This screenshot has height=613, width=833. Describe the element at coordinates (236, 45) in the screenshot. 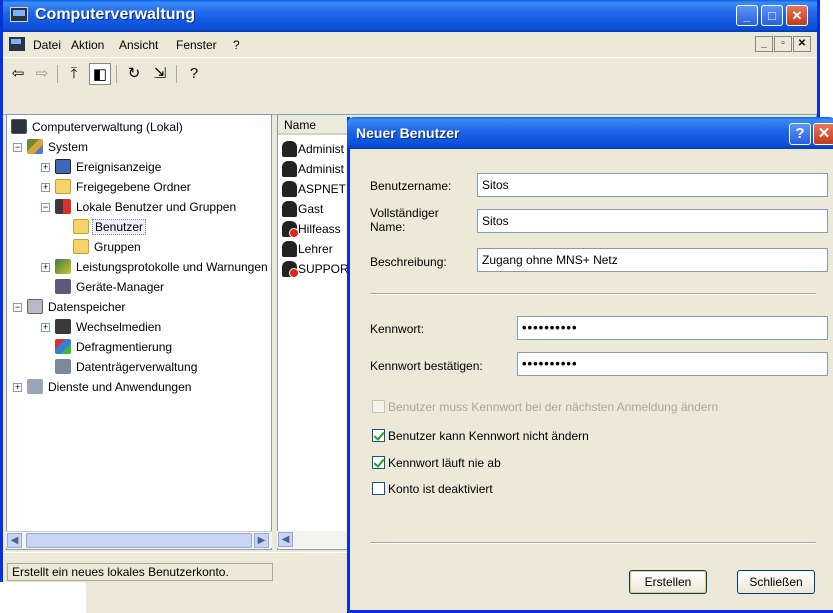

I see `menu-help: ?` at that location.